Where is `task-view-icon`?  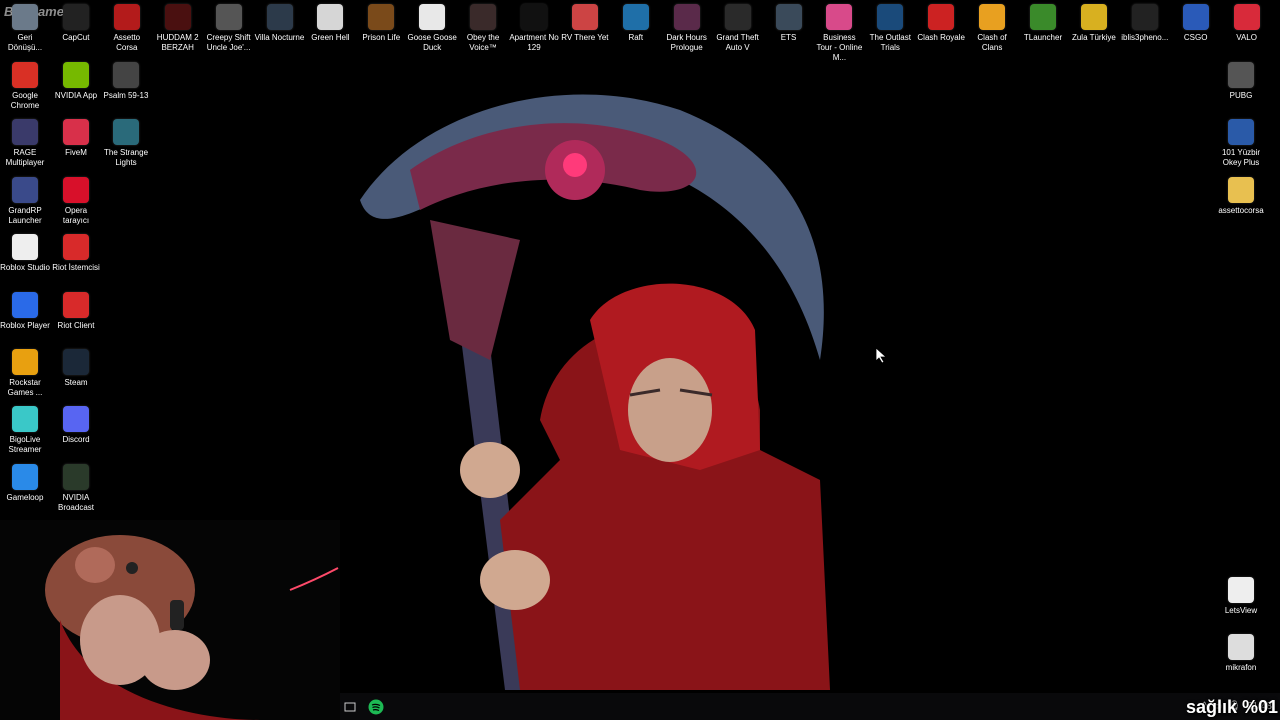 task-view-icon is located at coordinates (350, 707).